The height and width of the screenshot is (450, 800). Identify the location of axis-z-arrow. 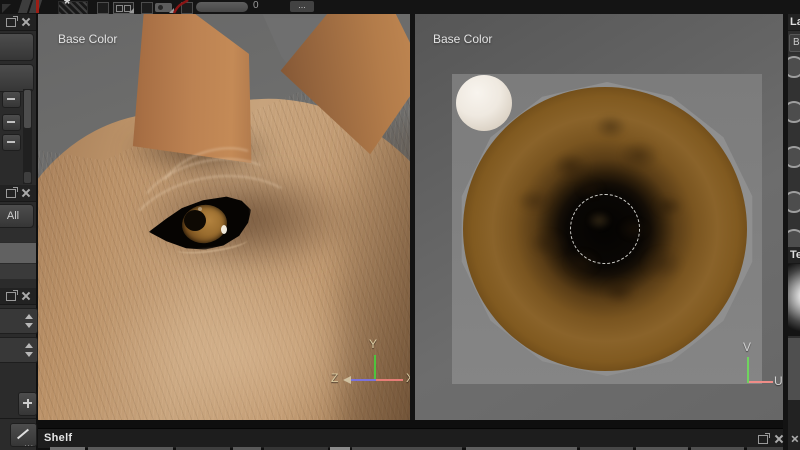
(347, 380).